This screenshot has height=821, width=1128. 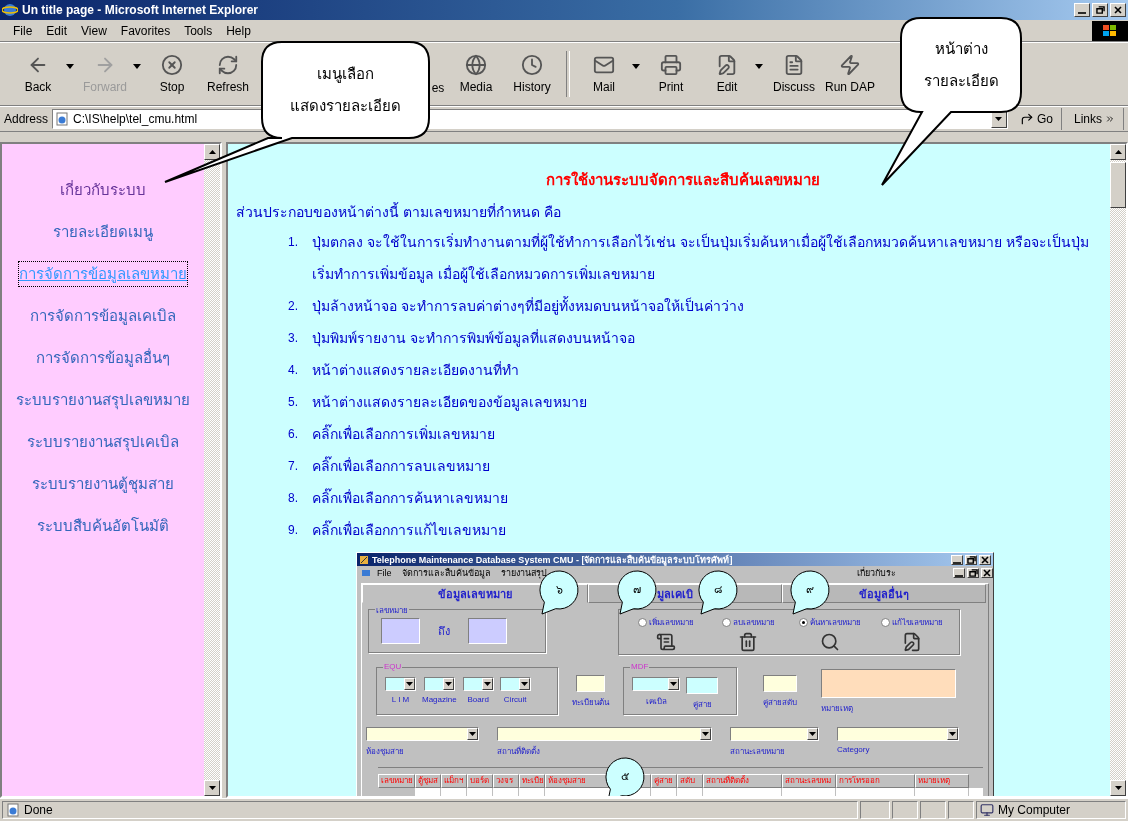 What do you see at coordinates (518, 751) in the screenshot?
I see `field-label: สถานที่ติดตั้ง` at bounding box center [518, 751].